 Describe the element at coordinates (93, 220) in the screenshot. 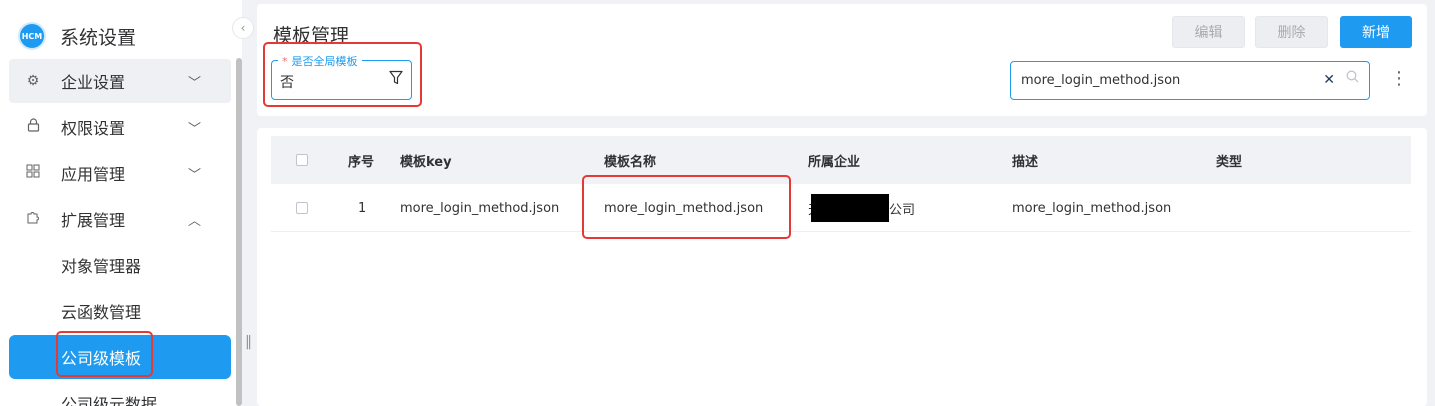

I see `sidebar-item-label: 扩展管理` at that location.